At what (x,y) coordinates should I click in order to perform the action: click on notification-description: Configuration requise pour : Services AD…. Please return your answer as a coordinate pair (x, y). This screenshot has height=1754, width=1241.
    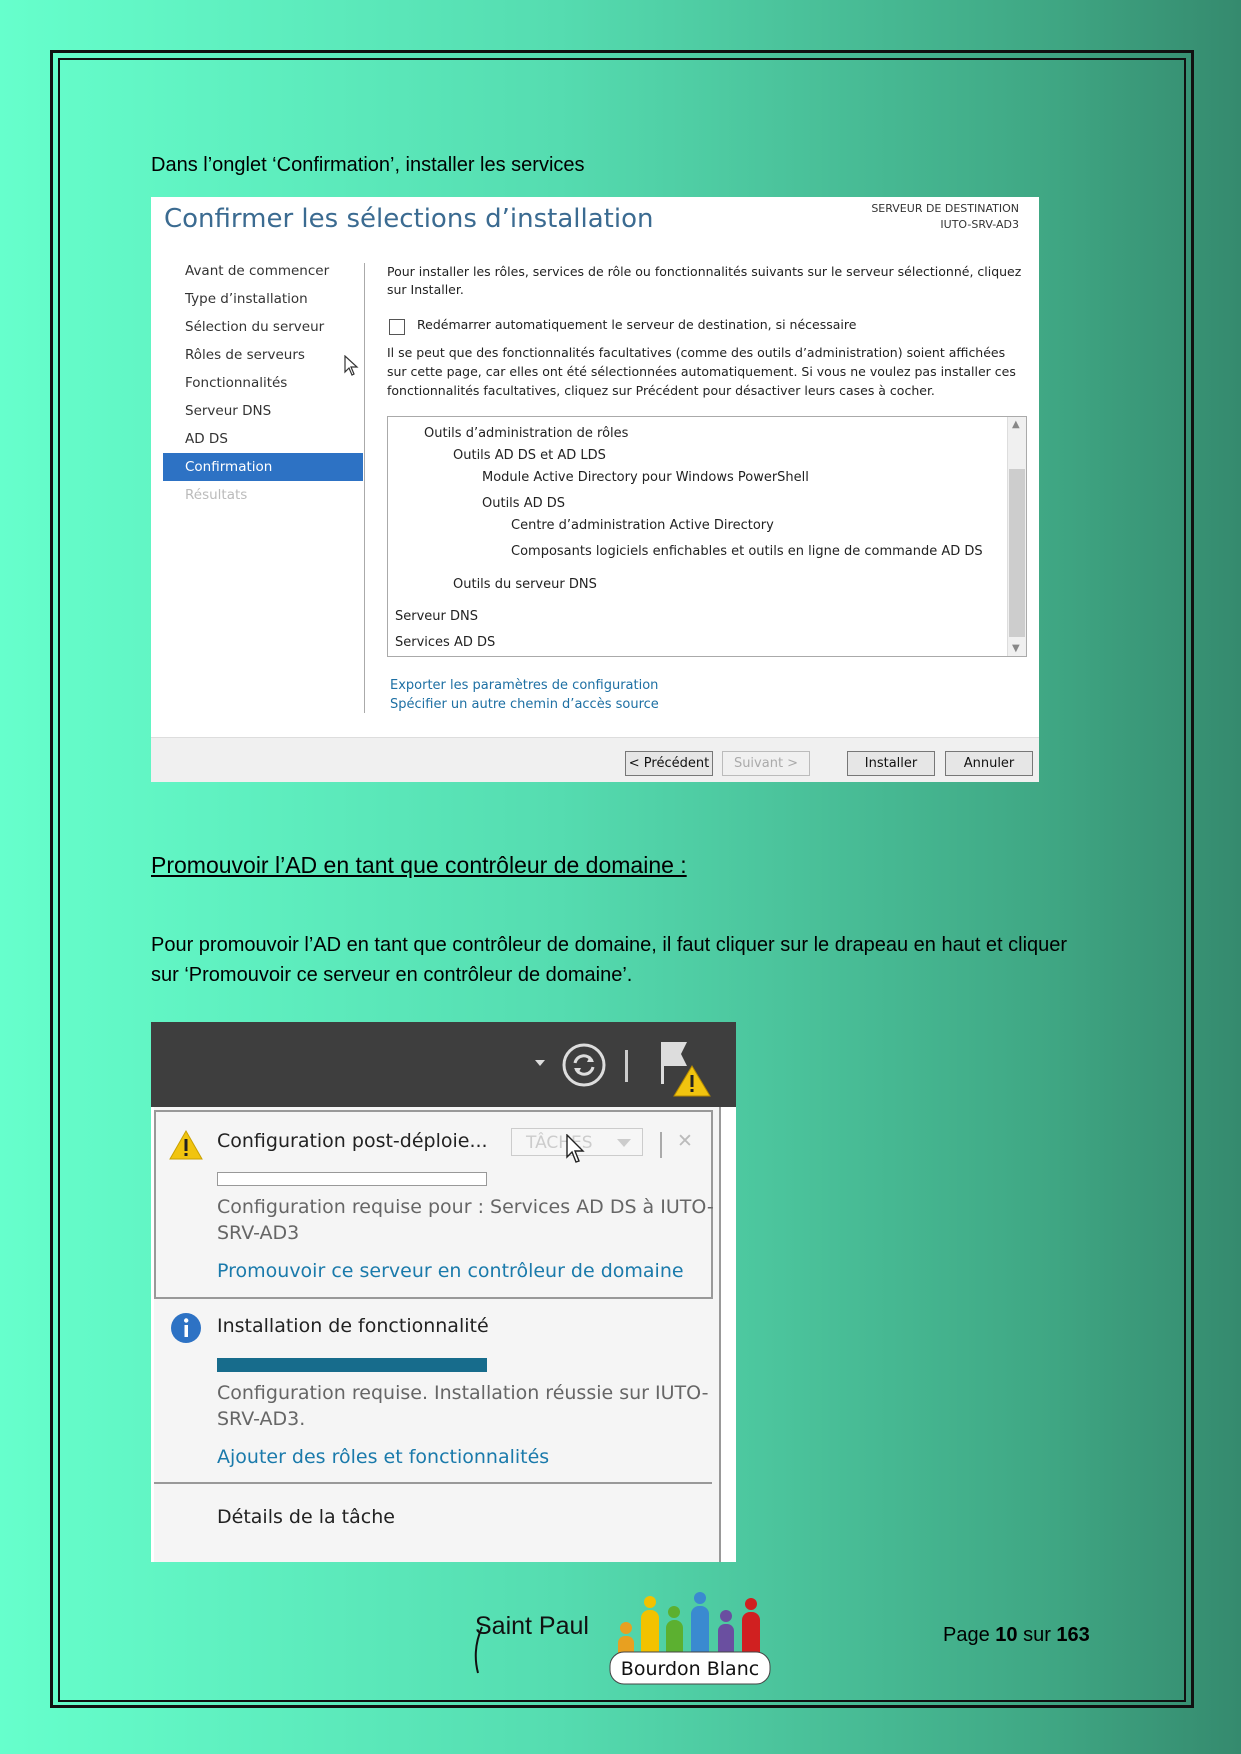
    Looking at the image, I should click on (465, 1207).